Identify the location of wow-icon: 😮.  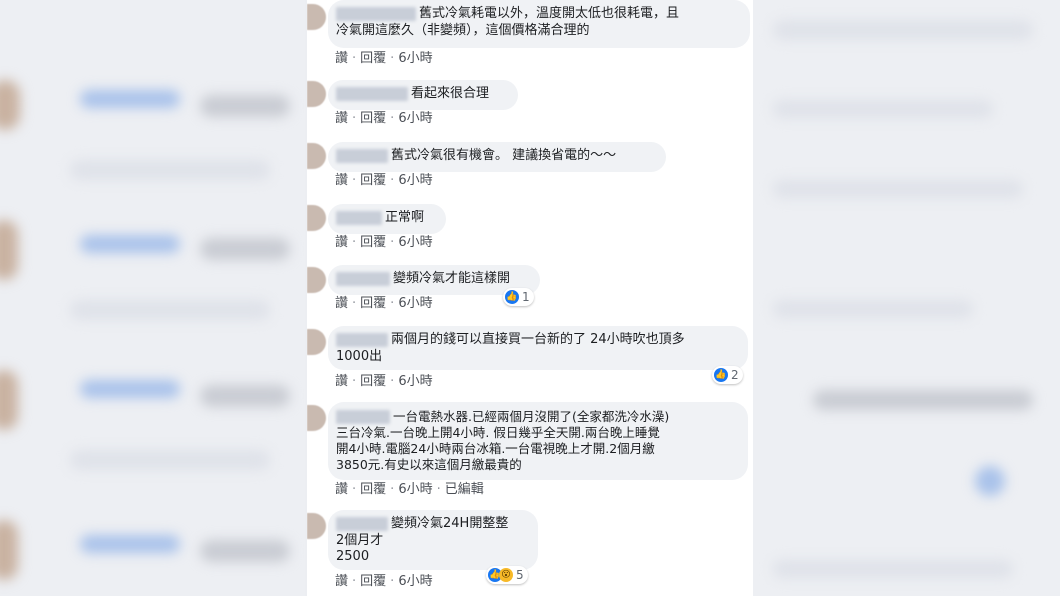
(506, 575).